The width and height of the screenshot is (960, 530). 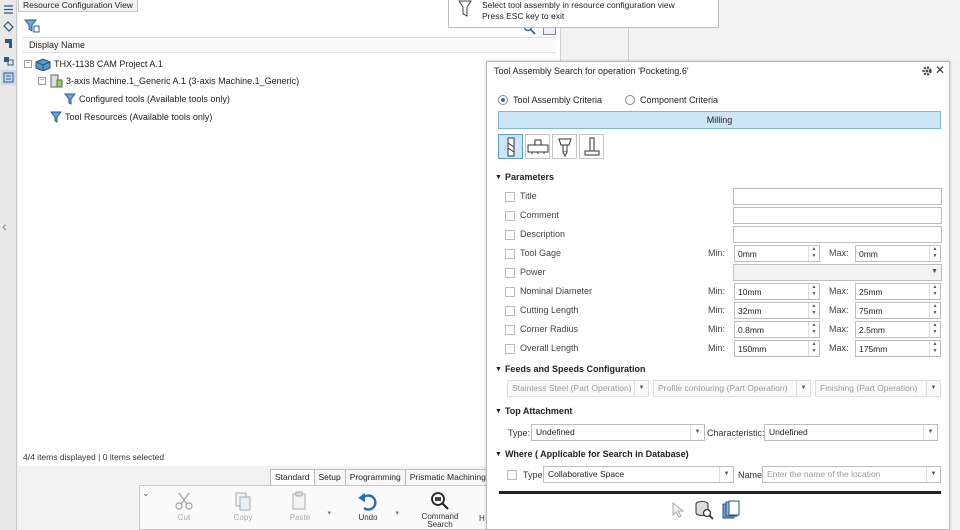 I want to click on collapse-left-icon: ‹, so click(x=4, y=226).